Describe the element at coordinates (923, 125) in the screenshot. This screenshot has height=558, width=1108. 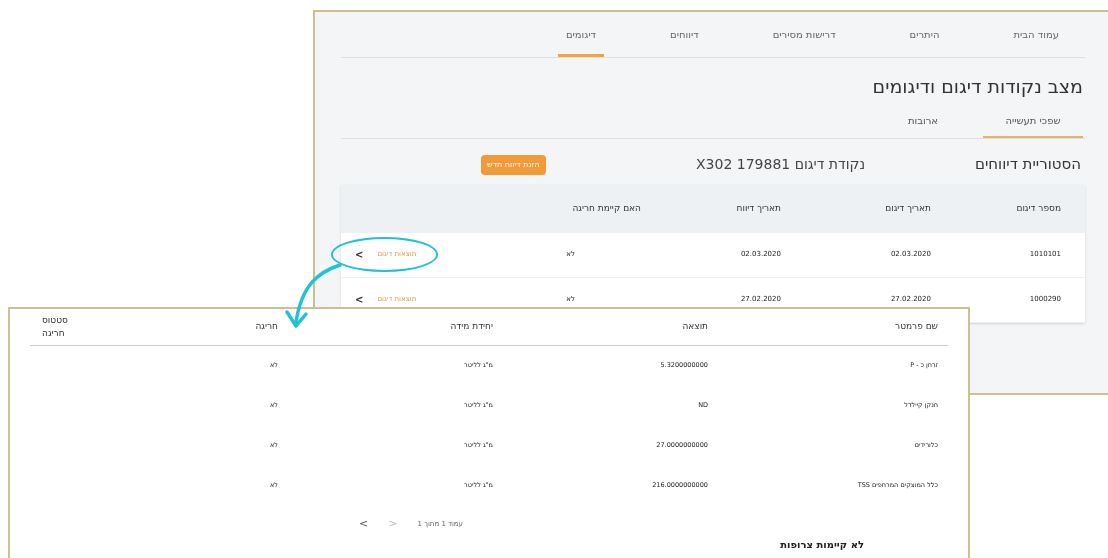
I see `sub-tab: ארובות` at that location.